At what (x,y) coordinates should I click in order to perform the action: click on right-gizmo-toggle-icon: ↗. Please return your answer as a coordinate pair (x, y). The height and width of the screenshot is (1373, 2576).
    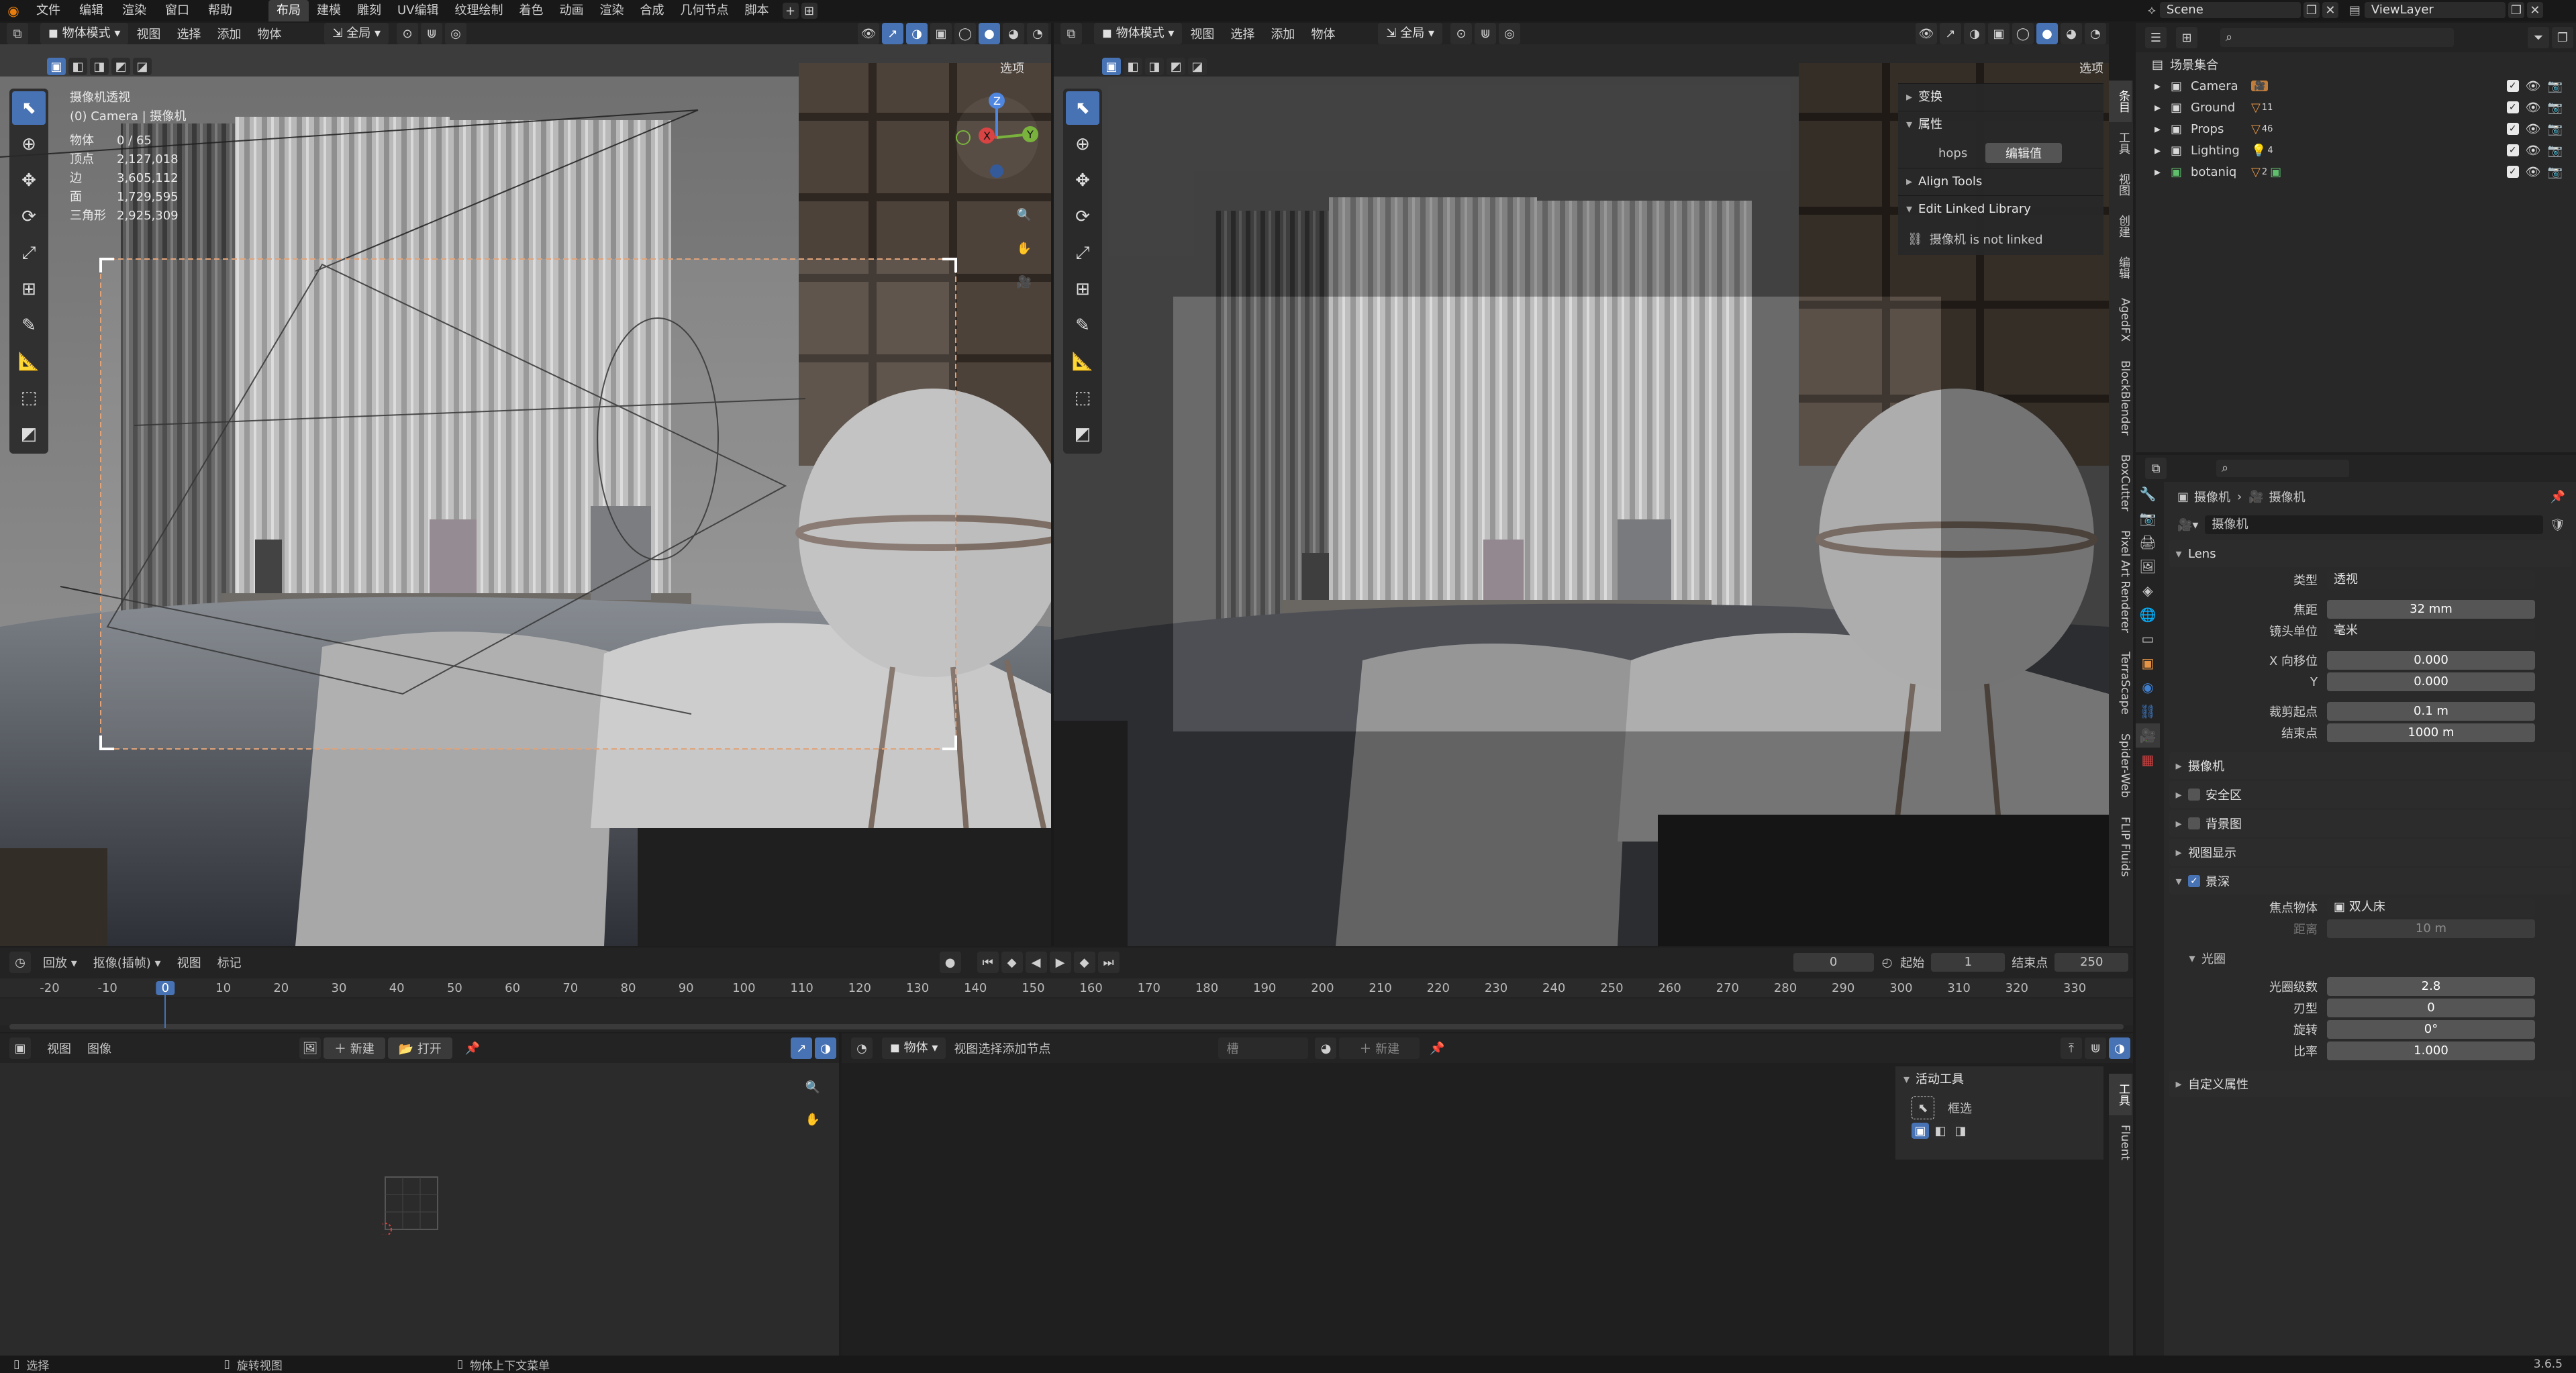
    Looking at the image, I should click on (1950, 33).